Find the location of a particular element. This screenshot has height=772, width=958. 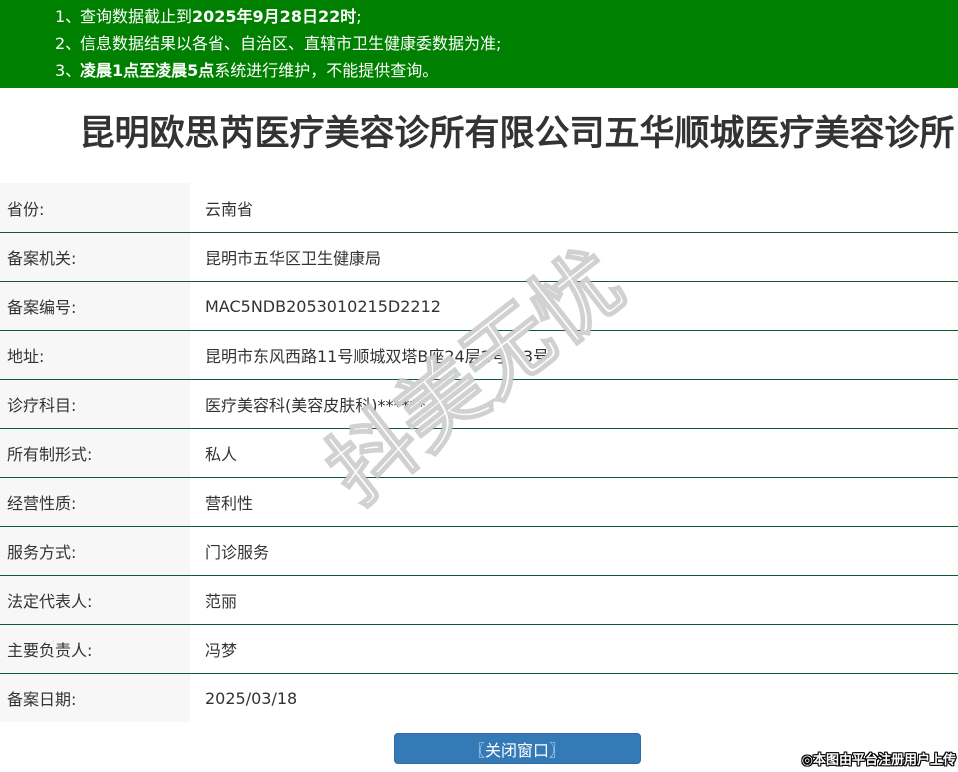

row-value: 门诊服务 is located at coordinates (237, 552).